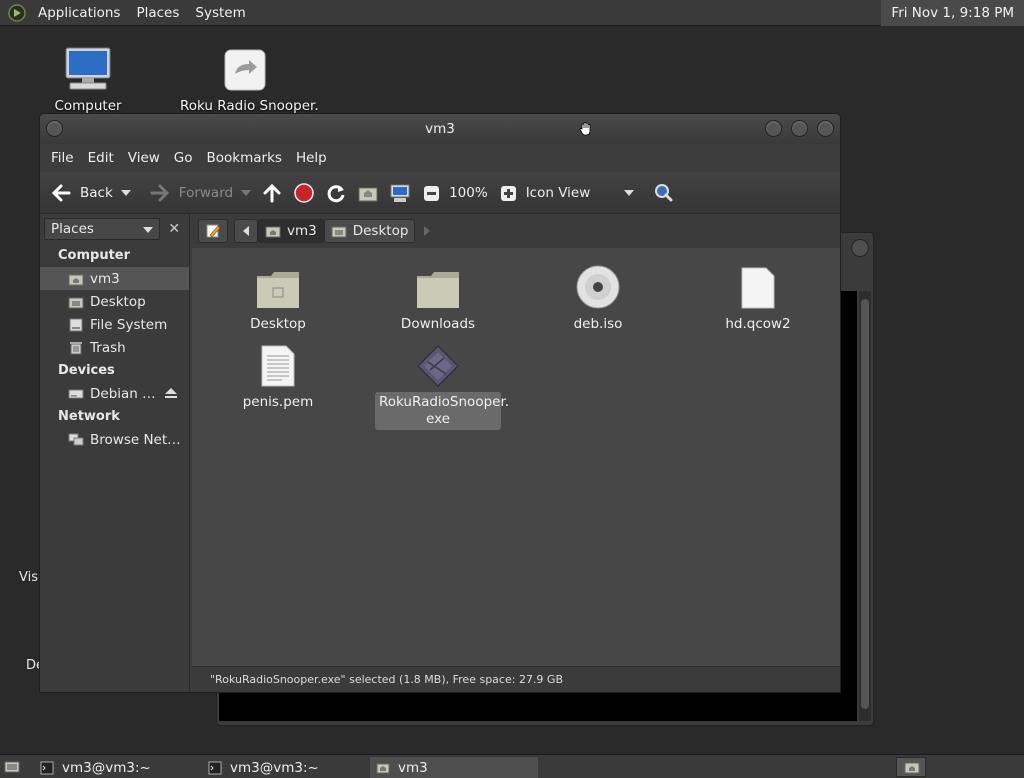 The image size is (1024, 778). Describe the element at coordinates (76, 439) in the screenshot. I see `network-icon` at that location.